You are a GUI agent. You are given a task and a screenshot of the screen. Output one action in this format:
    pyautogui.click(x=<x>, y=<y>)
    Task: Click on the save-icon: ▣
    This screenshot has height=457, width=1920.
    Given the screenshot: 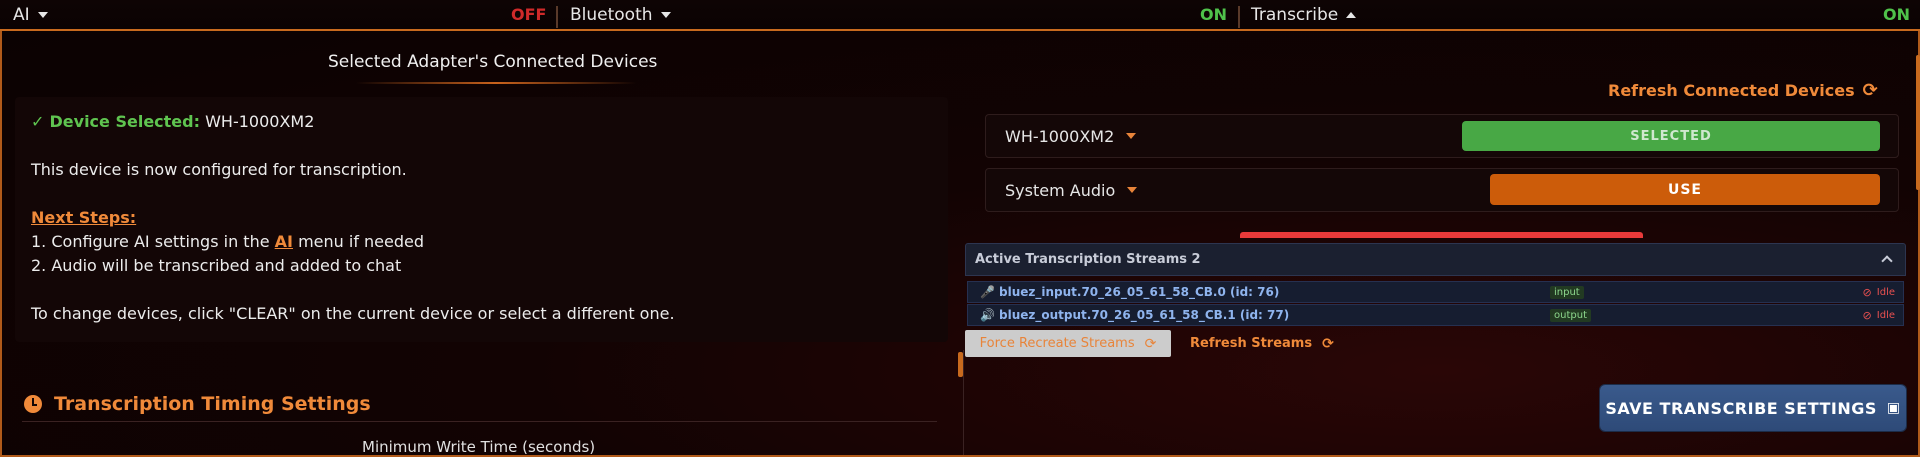 What is the action you would take?
    pyautogui.click(x=1893, y=408)
    